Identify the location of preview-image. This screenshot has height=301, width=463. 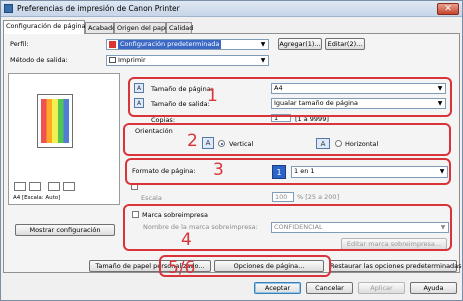
(55, 121).